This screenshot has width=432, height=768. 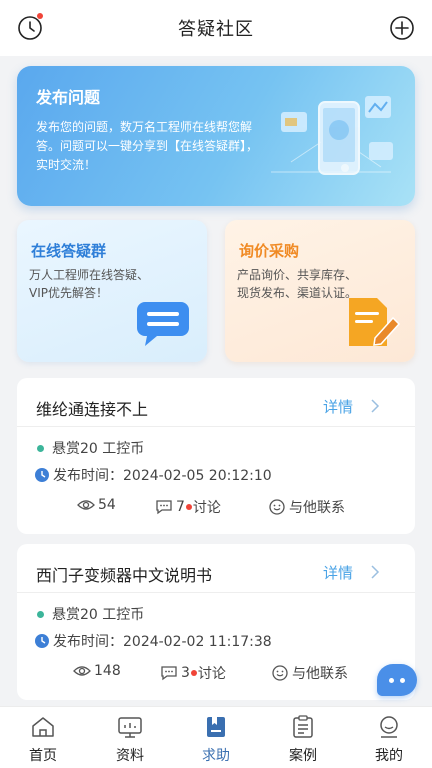 What do you see at coordinates (107, 505) in the screenshot?
I see `views-count: 54` at bounding box center [107, 505].